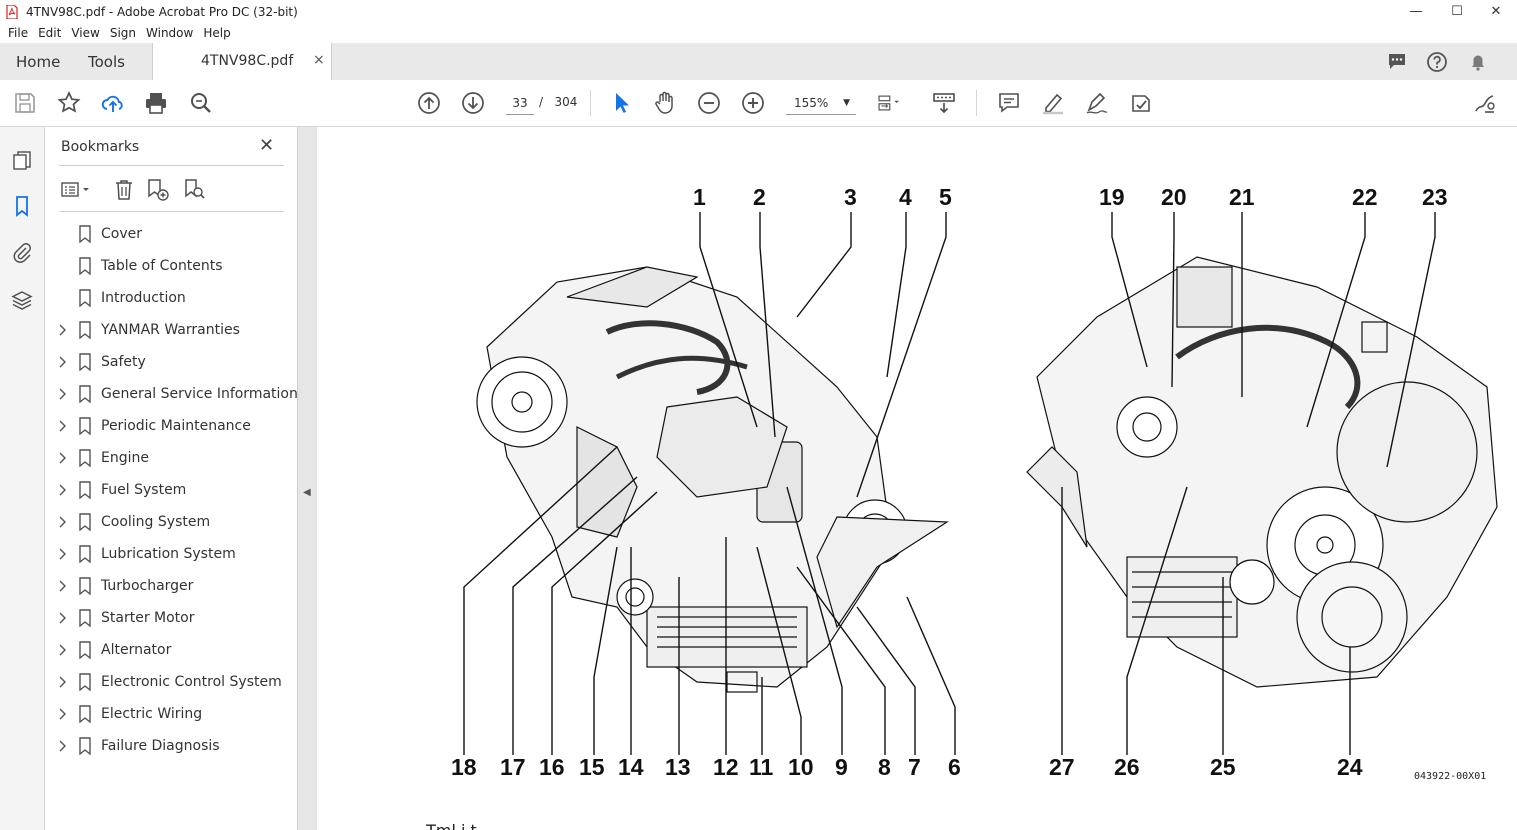 This screenshot has height=830, width=1517. What do you see at coordinates (106, 62) in the screenshot?
I see `tab-tools: Tools` at bounding box center [106, 62].